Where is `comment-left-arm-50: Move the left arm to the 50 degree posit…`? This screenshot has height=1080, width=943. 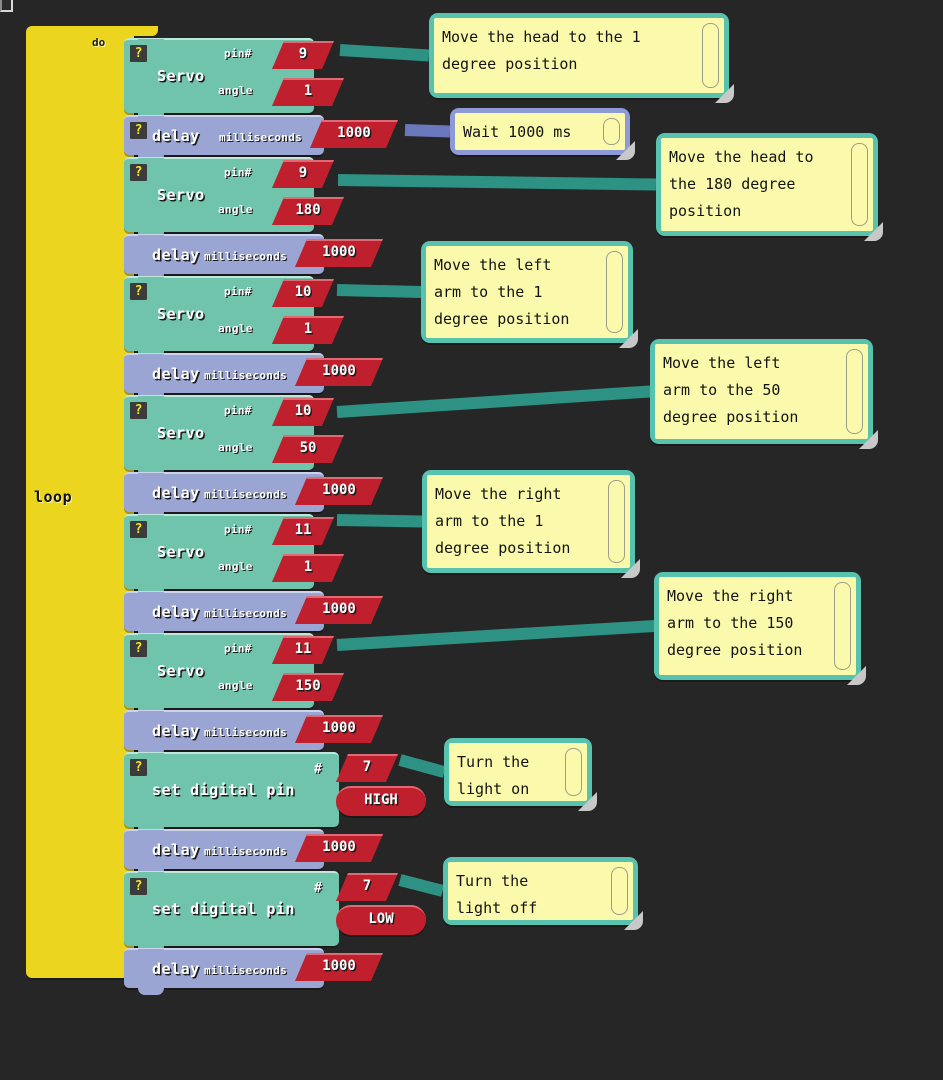
comment-left-arm-50: Move the left arm to the 50 degree posit… is located at coordinates (764, 394).